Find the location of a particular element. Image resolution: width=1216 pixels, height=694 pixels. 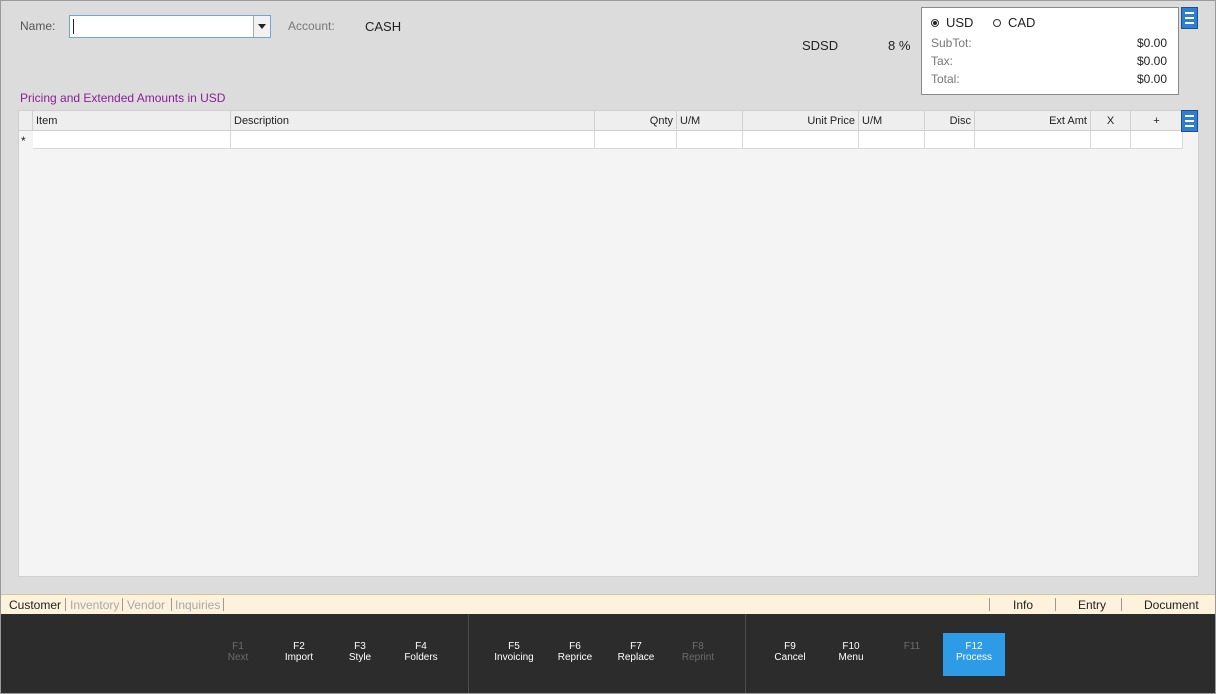

column-qnty: Qnty is located at coordinates (636, 121).